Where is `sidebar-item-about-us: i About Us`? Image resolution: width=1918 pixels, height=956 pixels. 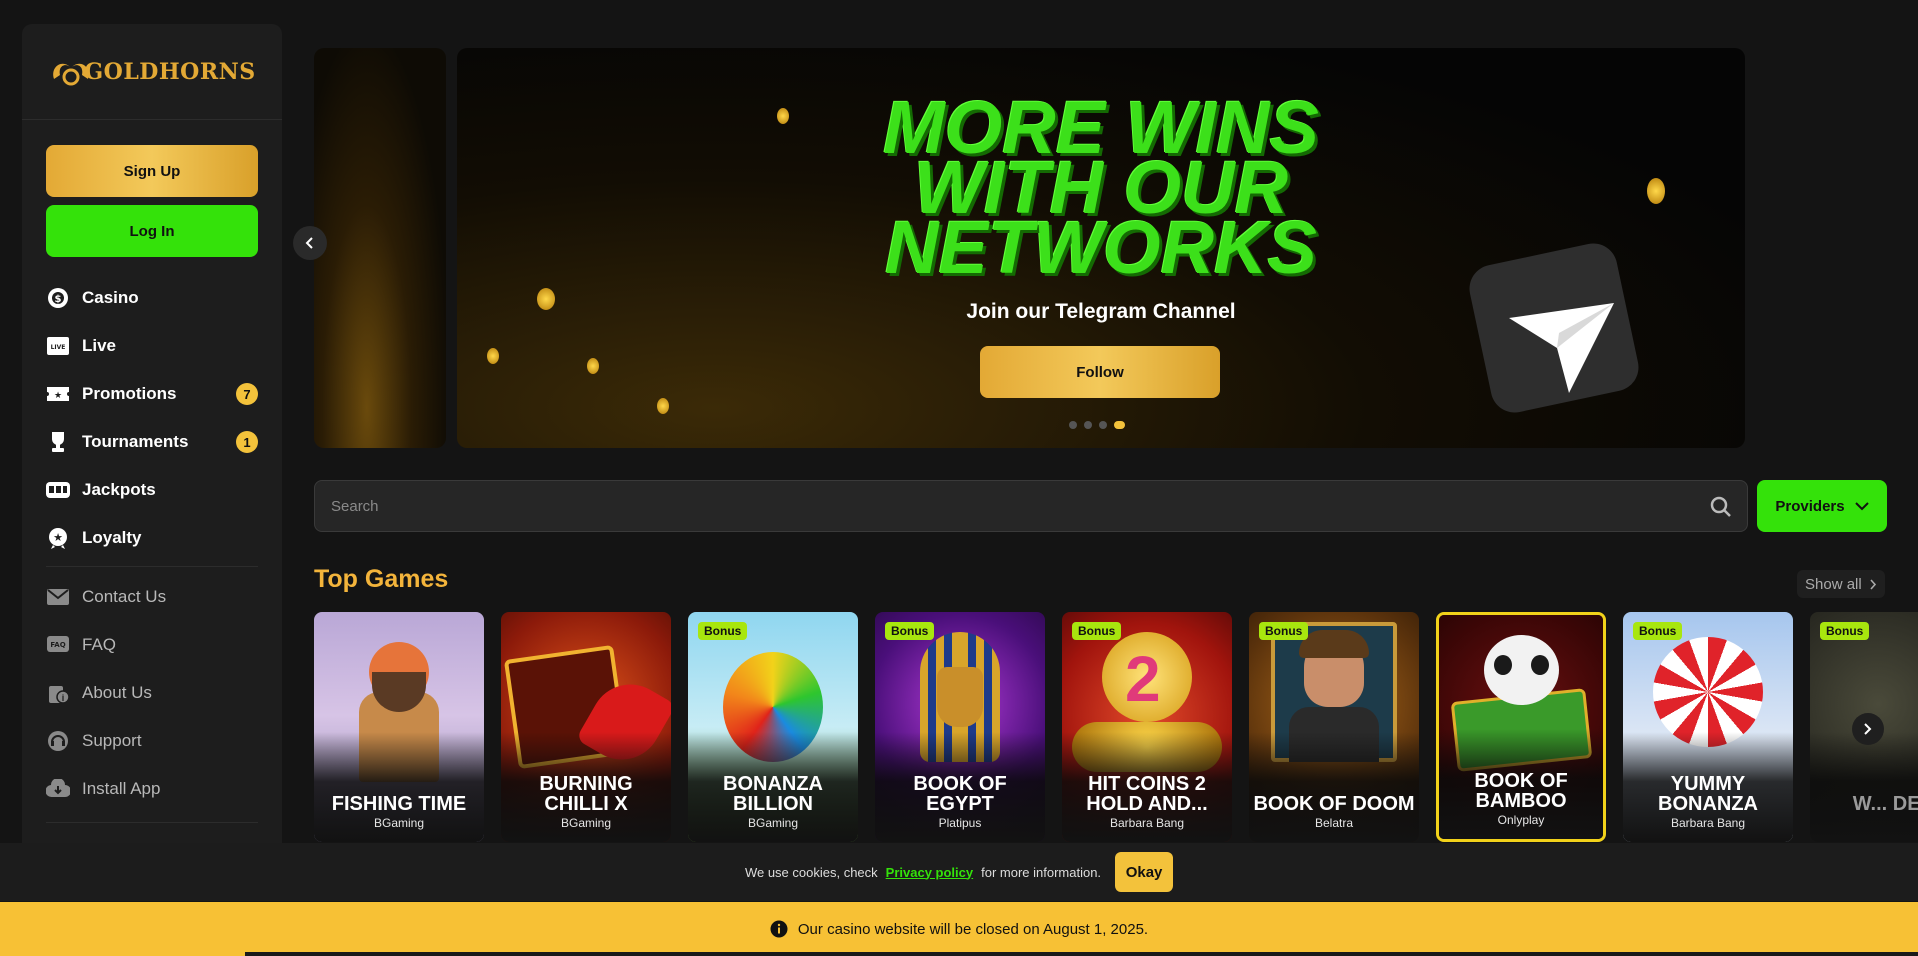 sidebar-item-about-us: i About Us is located at coordinates (152, 693).